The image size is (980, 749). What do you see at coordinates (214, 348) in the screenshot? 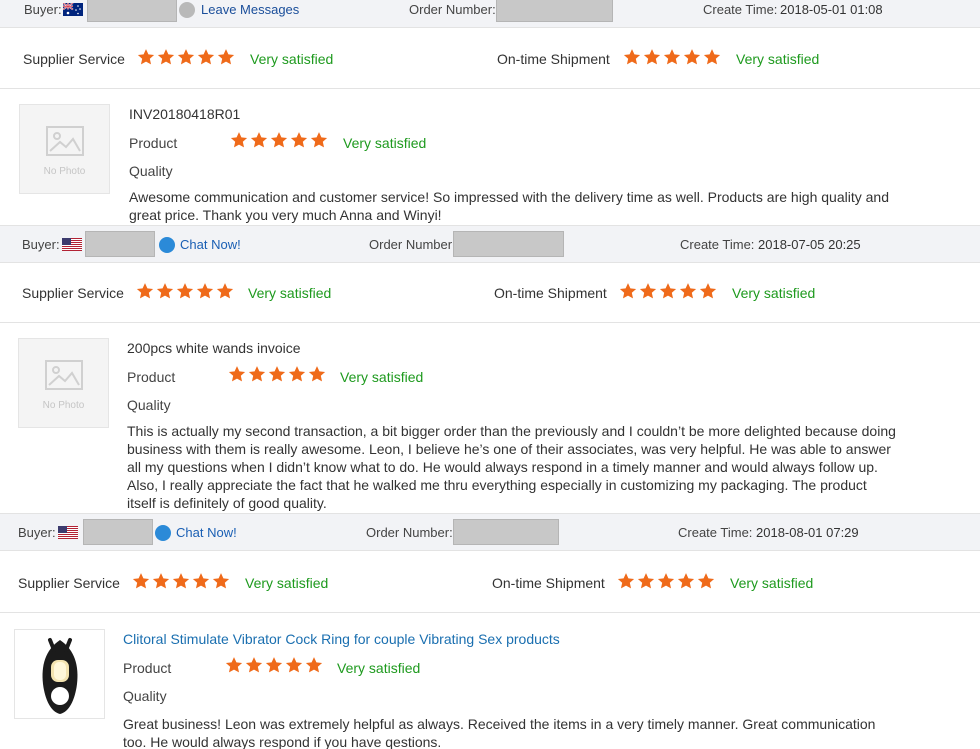
I see `product-title: 200pcs white wands invoice` at bounding box center [214, 348].